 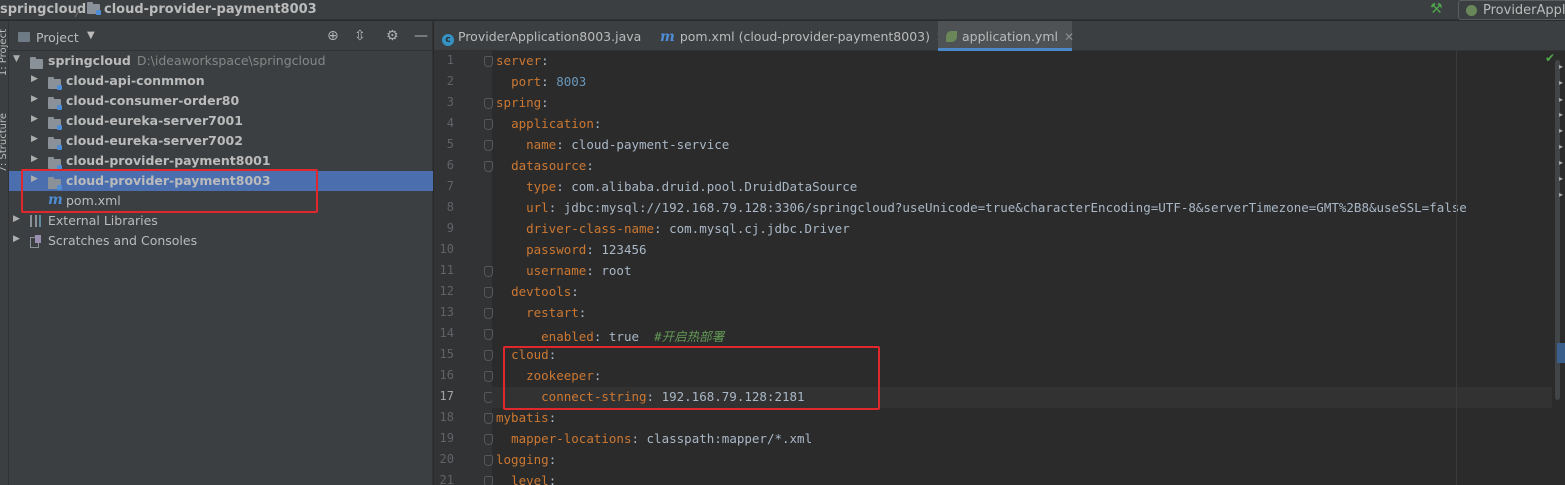 I want to click on build-hammer-icon: ⚒, so click(x=1436, y=9).